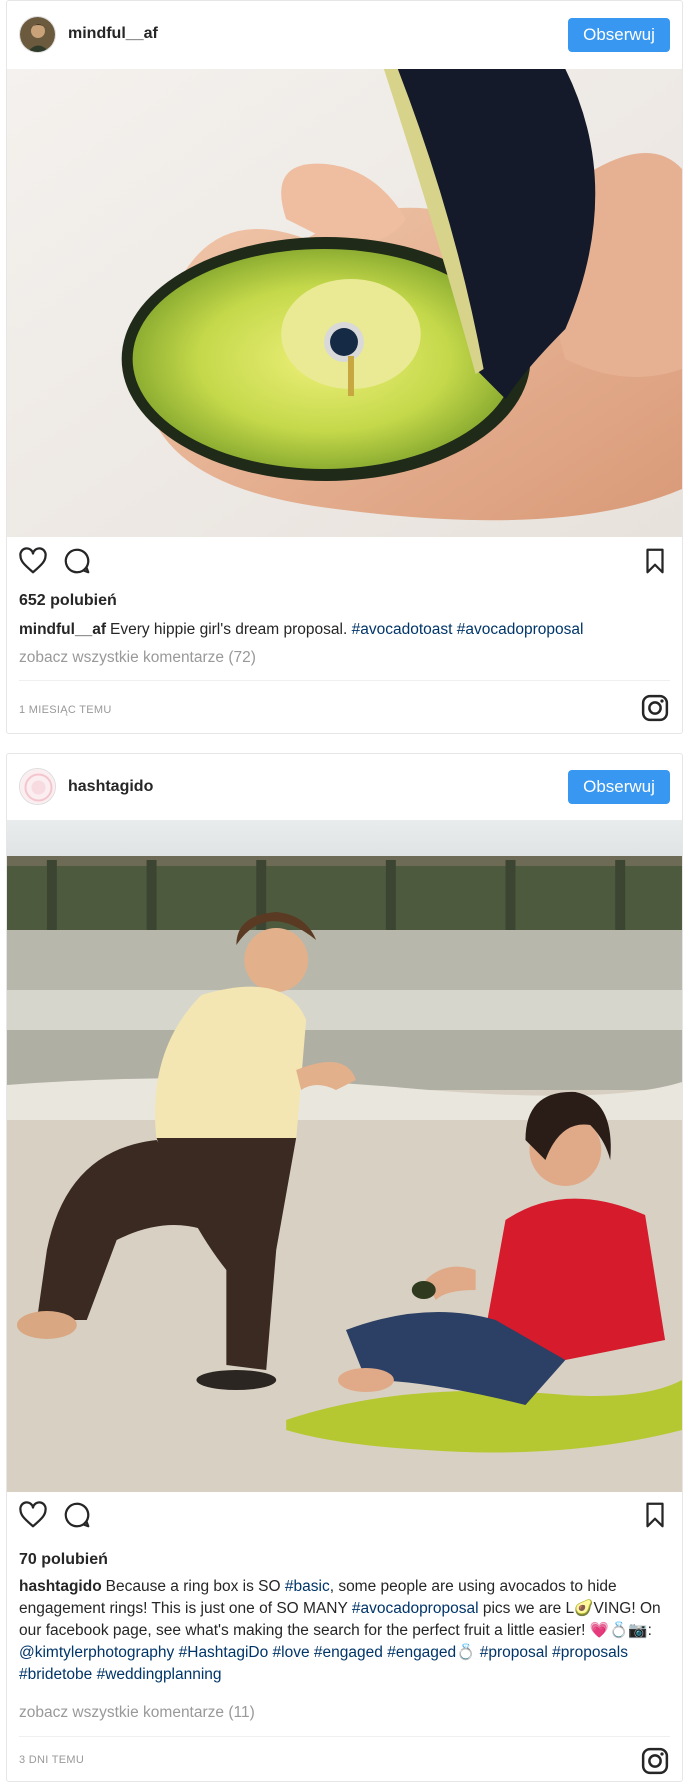  Describe the element at coordinates (224, 1652) in the screenshot. I see `hashtag-link: #HashtagiDo` at that location.